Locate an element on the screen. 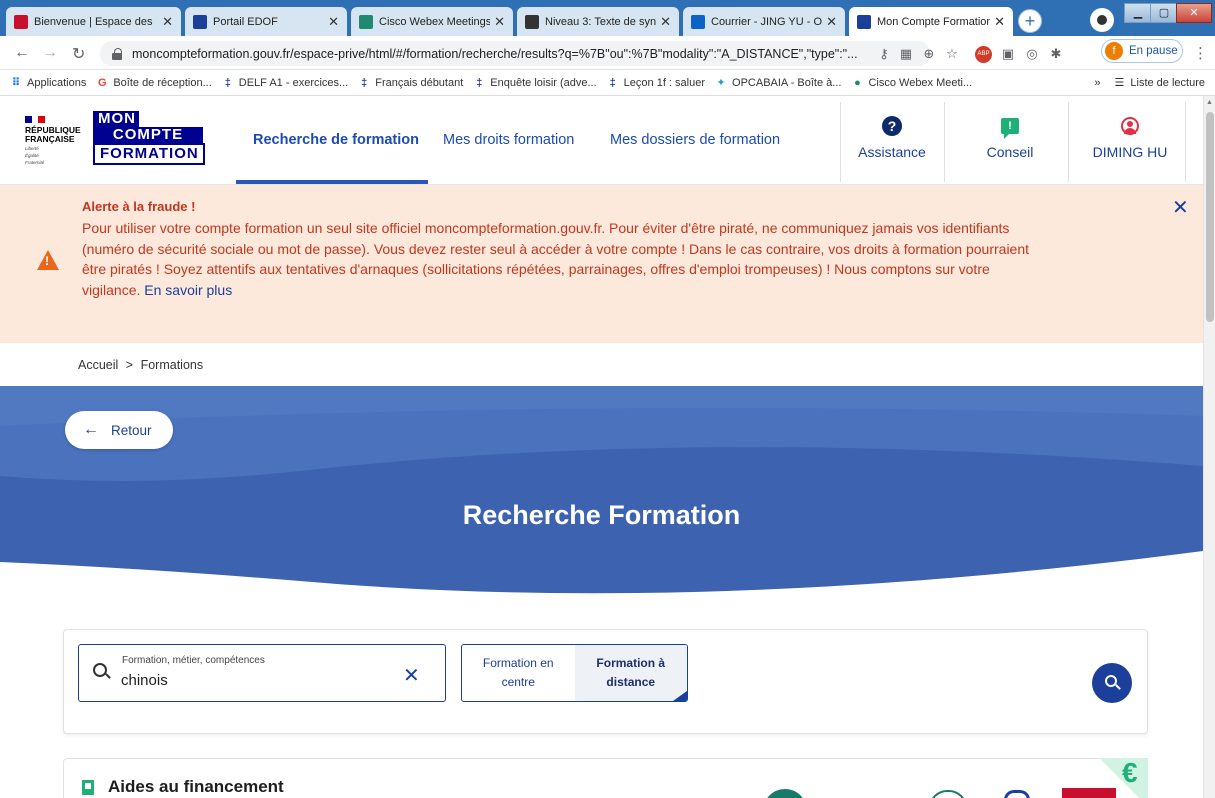 The image size is (1215, 798). alert-learn-more-link: En savoir plus is located at coordinates (188, 290).